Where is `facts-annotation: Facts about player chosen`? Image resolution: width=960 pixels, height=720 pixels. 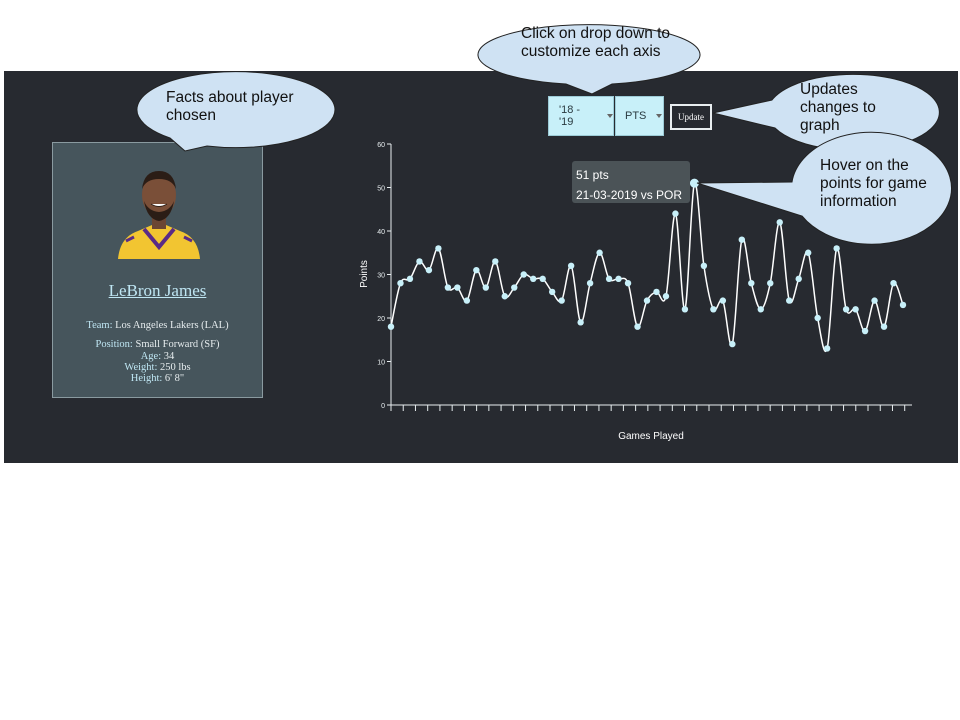
facts-annotation: Facts about player chosen is located at coordinates (230, 106).